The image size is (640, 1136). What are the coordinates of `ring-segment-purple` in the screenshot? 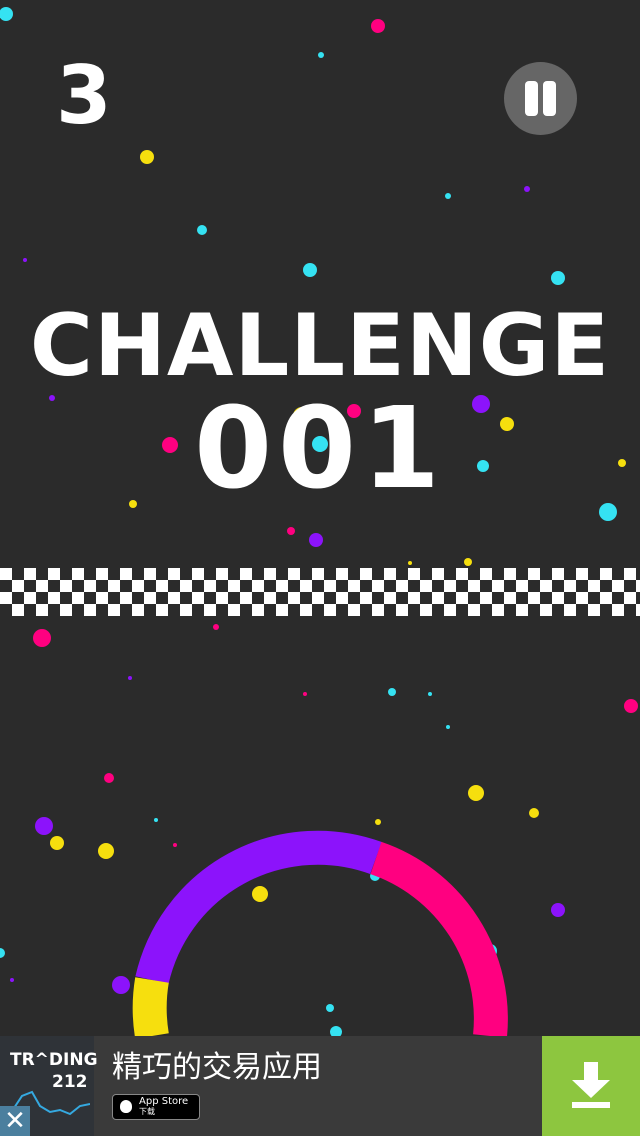 It's located at (258, 907).